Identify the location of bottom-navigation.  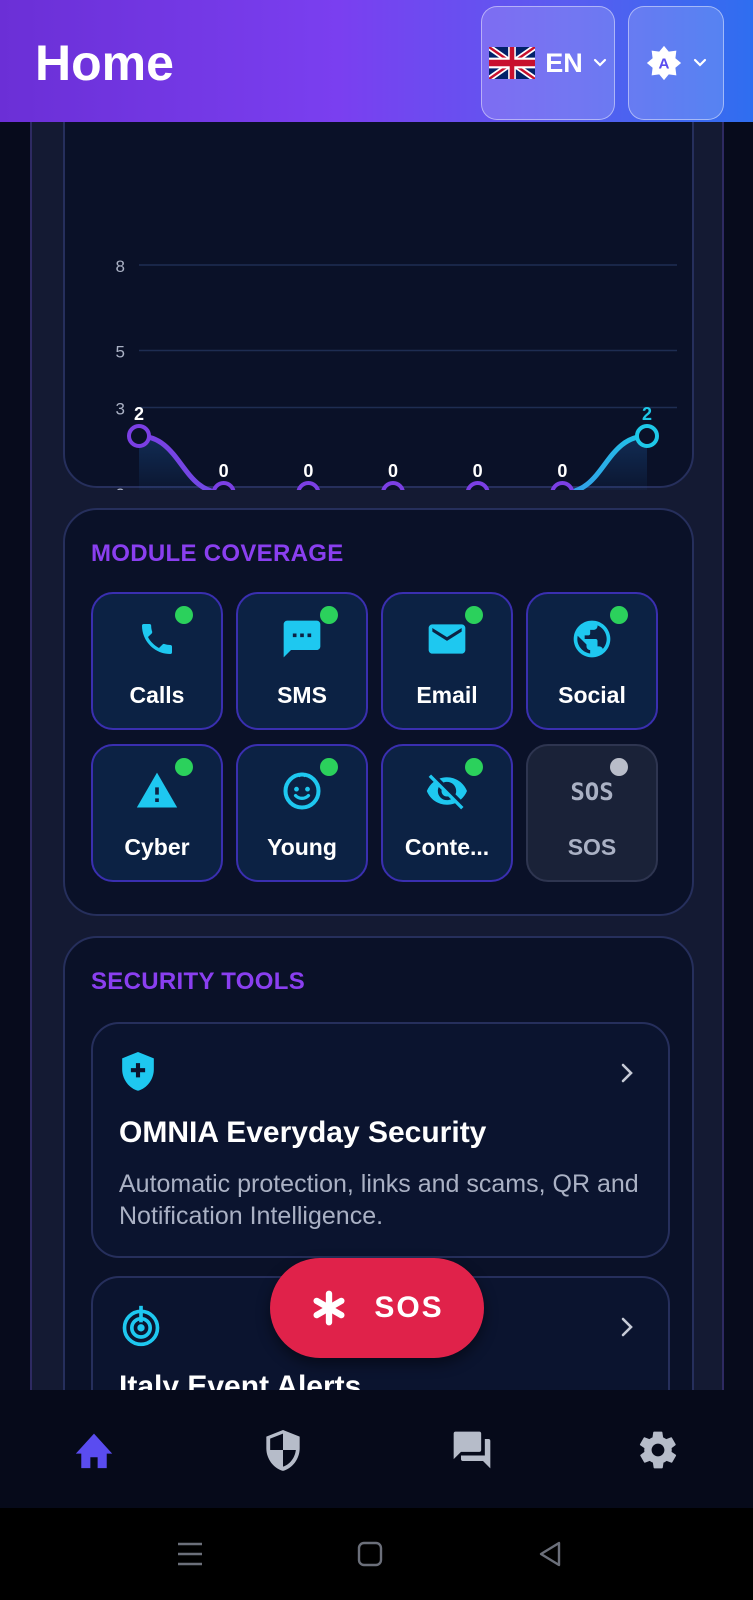
(376, 1449).